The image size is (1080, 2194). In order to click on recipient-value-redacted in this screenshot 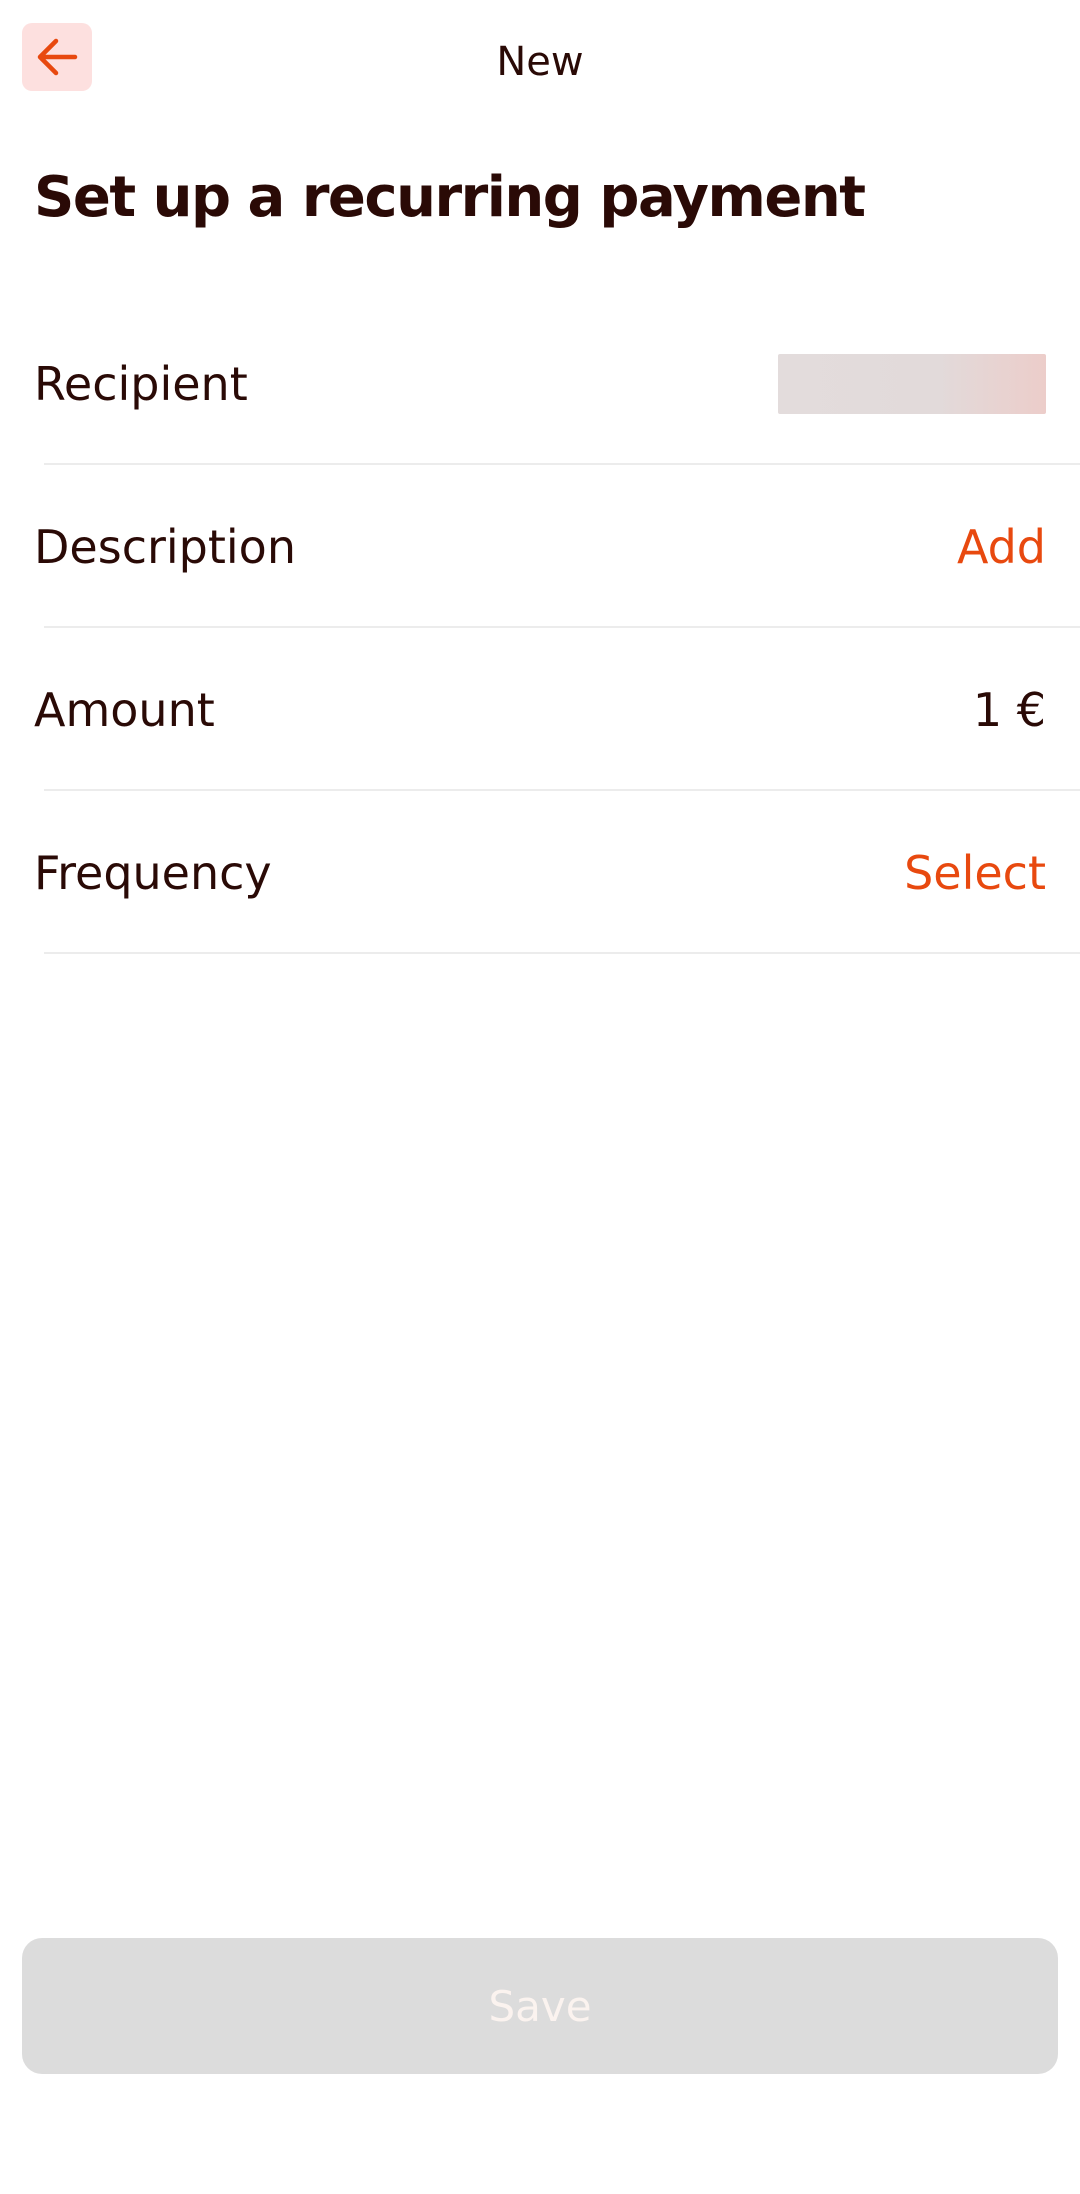, I will do `click(912, 383)`.